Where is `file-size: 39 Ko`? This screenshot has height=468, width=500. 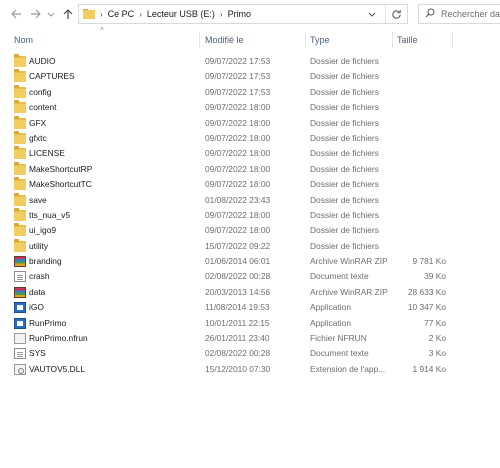
file-size: 39 Ko is located at coordinates (435, 276).